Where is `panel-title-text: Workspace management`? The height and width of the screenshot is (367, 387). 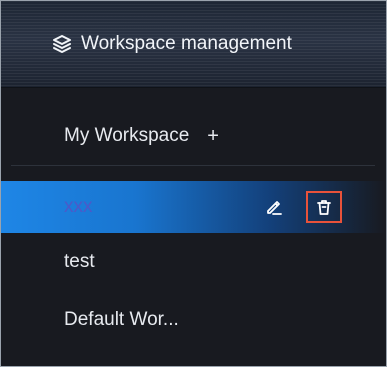
panel-title-text: Workspace management is located at coordinates (186, 43).